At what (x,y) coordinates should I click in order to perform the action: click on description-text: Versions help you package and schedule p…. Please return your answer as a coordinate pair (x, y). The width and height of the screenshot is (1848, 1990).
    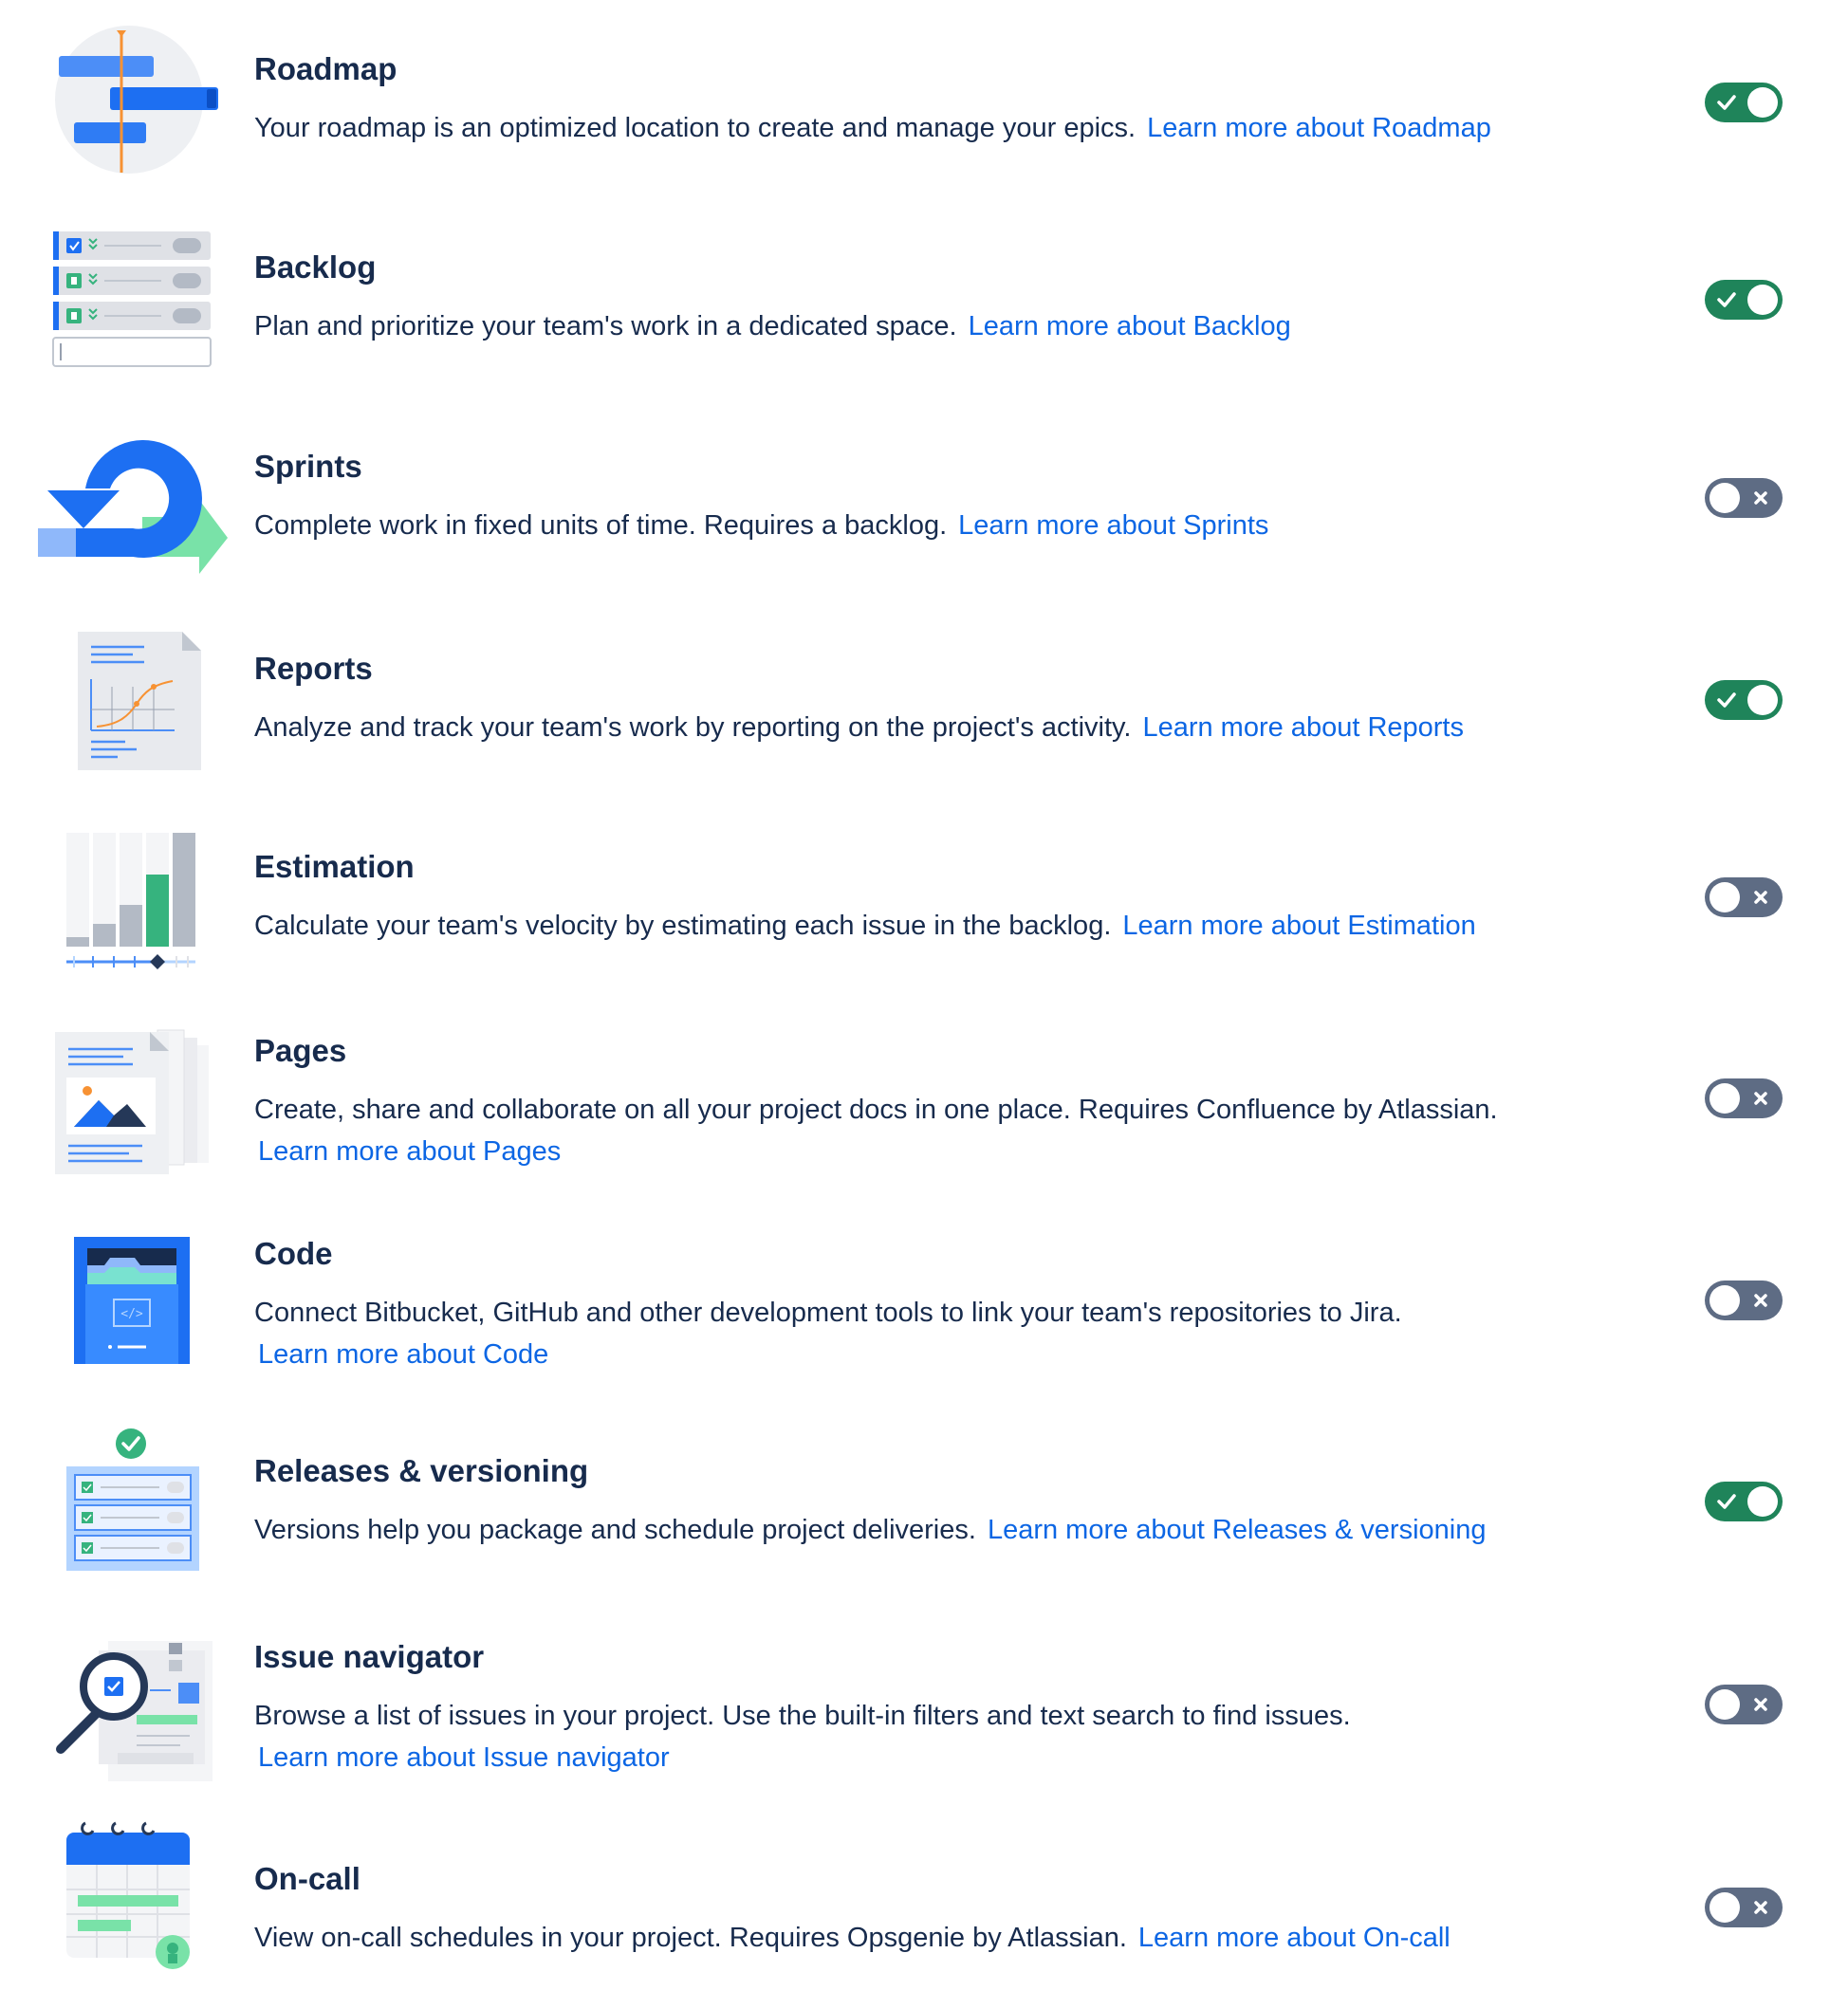
    Looking at the image, I should click on (615, 1530).